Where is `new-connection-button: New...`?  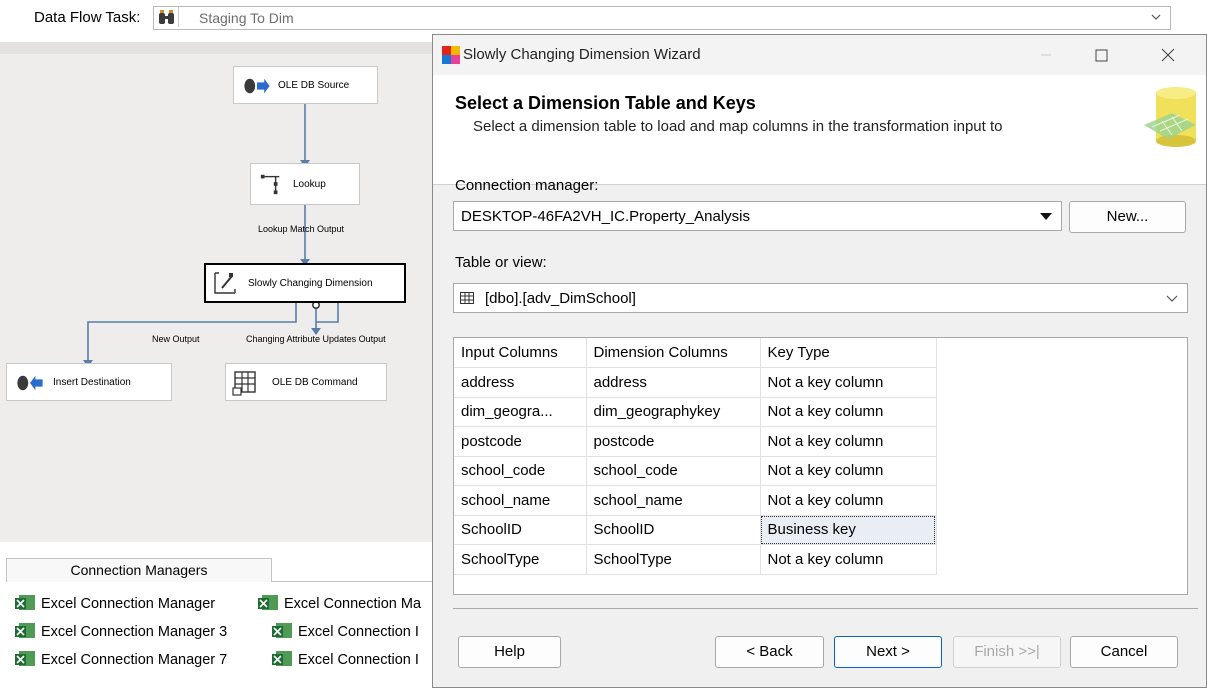 new-connection-button: New... is located at coordinates (1127, 217).